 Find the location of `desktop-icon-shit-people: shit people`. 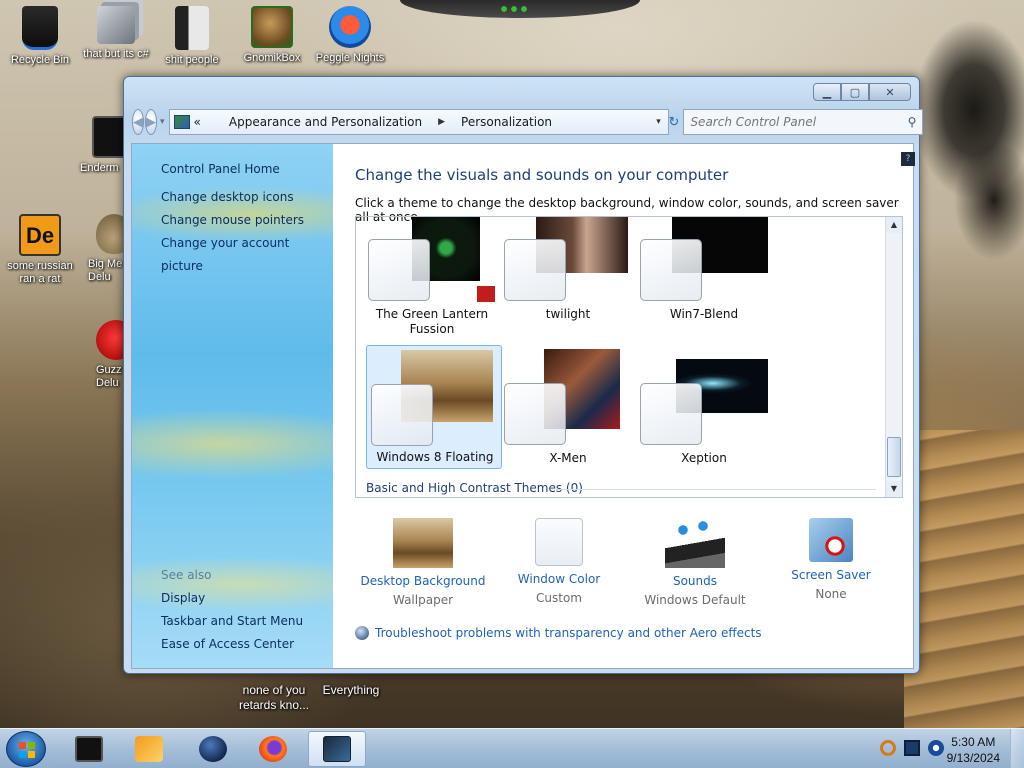

desktop-icon-shit-people: shit people is located at coordinates (192, 36).